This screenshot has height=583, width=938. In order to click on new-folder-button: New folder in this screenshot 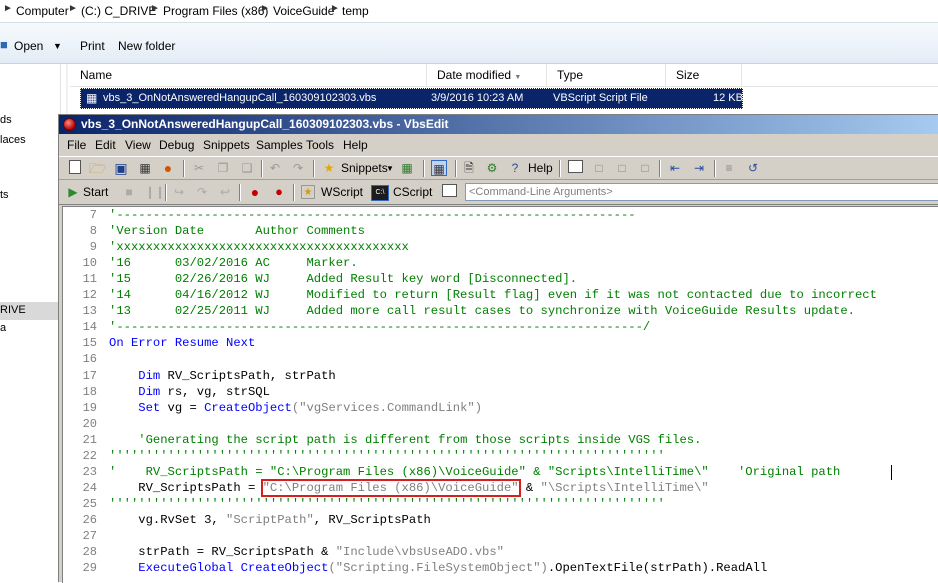, I will do `click(146, 46)`.